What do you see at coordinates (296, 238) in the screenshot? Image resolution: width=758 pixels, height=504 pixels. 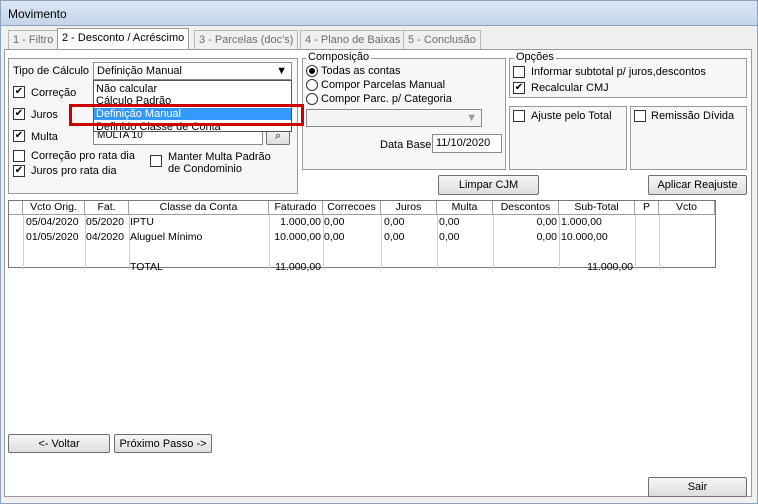 I see `row2-faturado: 10.000,00` at bounding box center [296, 238].